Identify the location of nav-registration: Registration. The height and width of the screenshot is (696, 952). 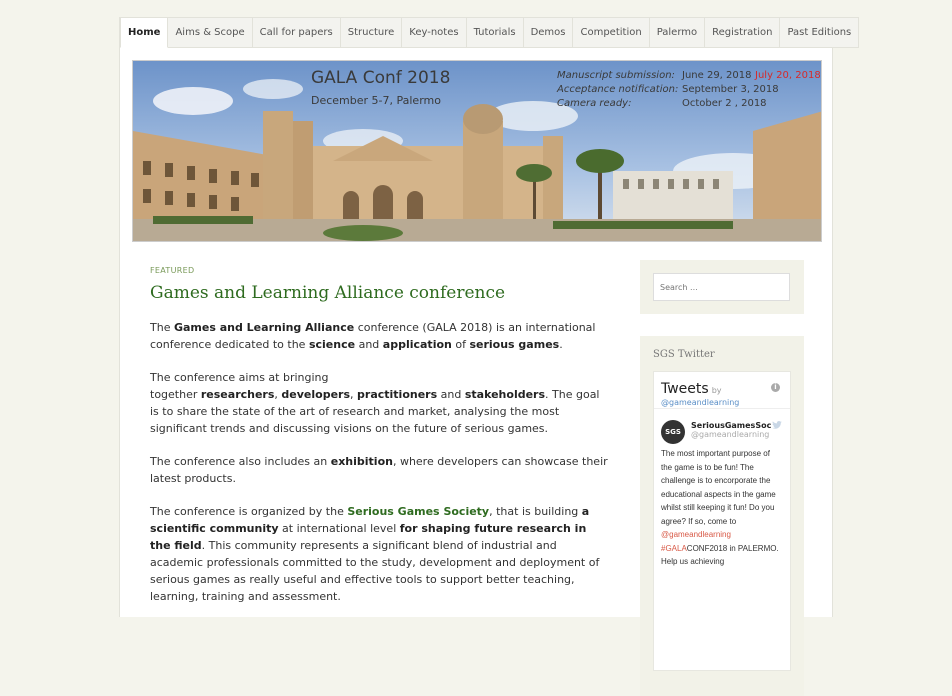
(743, 32).